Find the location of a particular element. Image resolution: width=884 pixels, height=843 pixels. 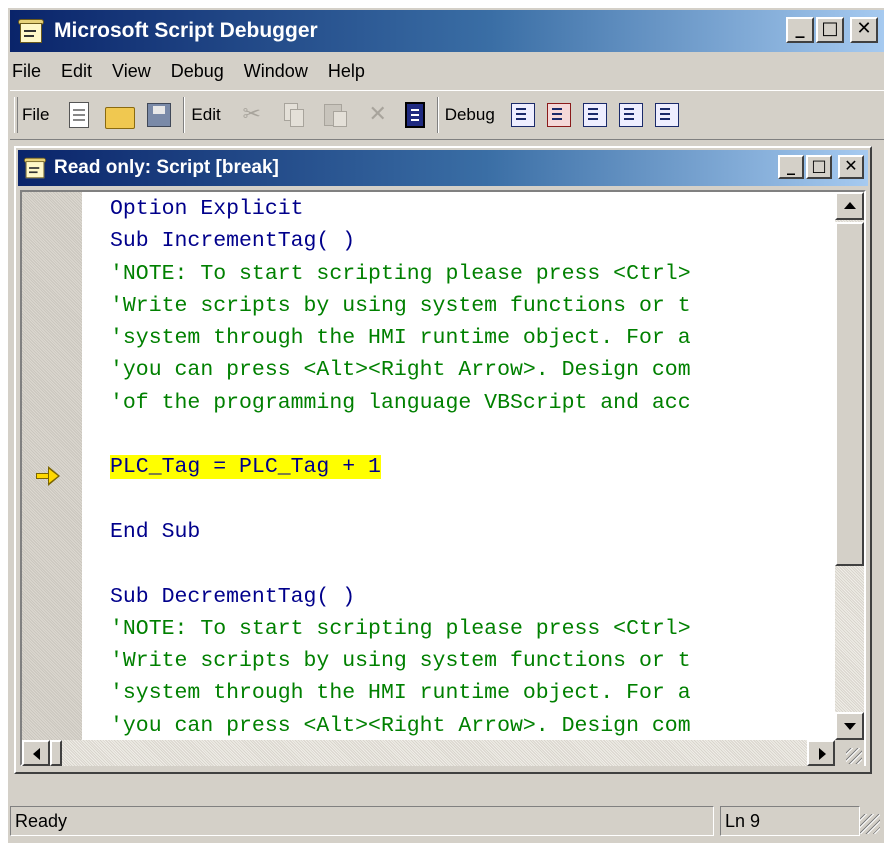

toolbar-file-label: File is located at coordinates (36, 114).